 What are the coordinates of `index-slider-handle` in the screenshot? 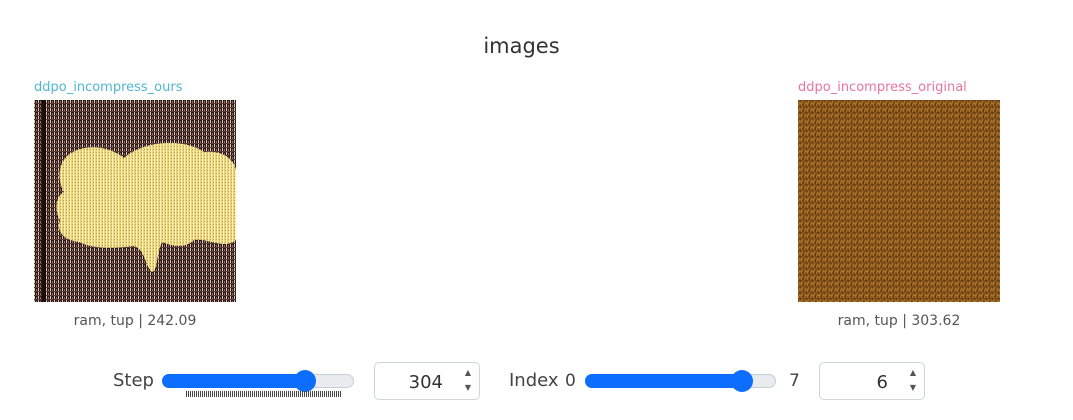 It's located at (742, 381).